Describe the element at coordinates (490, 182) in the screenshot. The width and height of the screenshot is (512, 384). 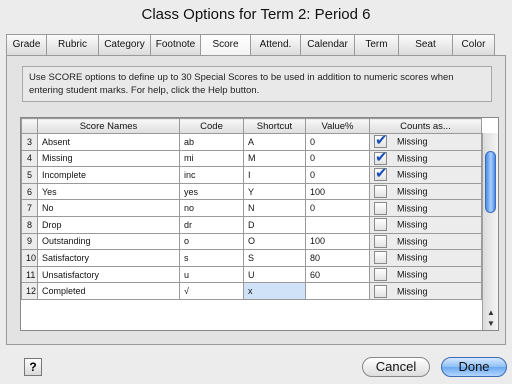
I see `scrollbar-thumb` at that location.